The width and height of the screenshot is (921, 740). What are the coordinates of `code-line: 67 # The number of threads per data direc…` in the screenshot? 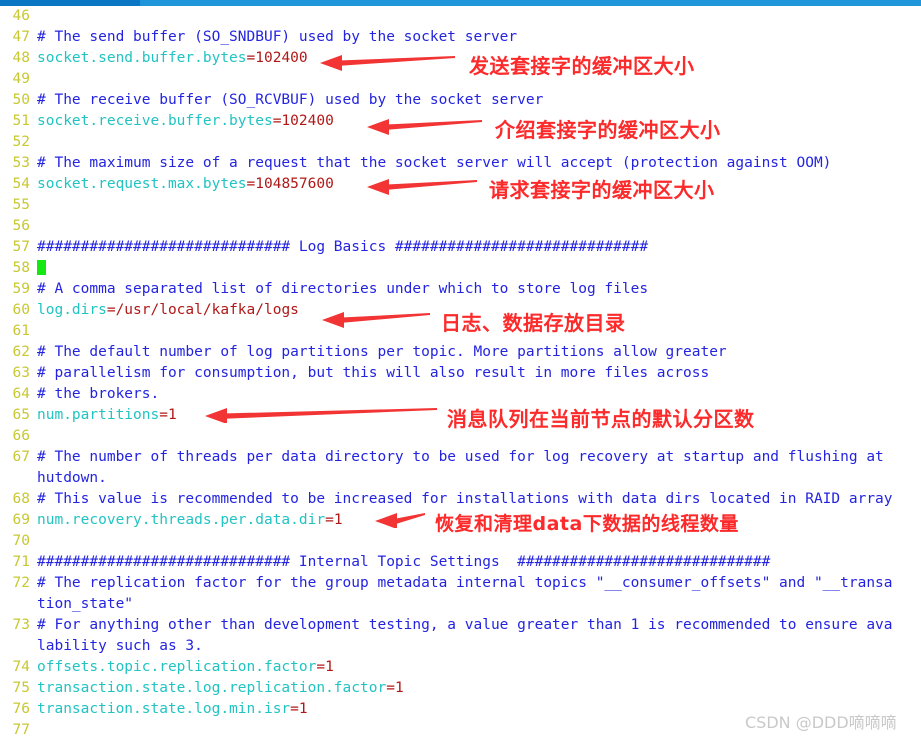 It's located at (460, 457).